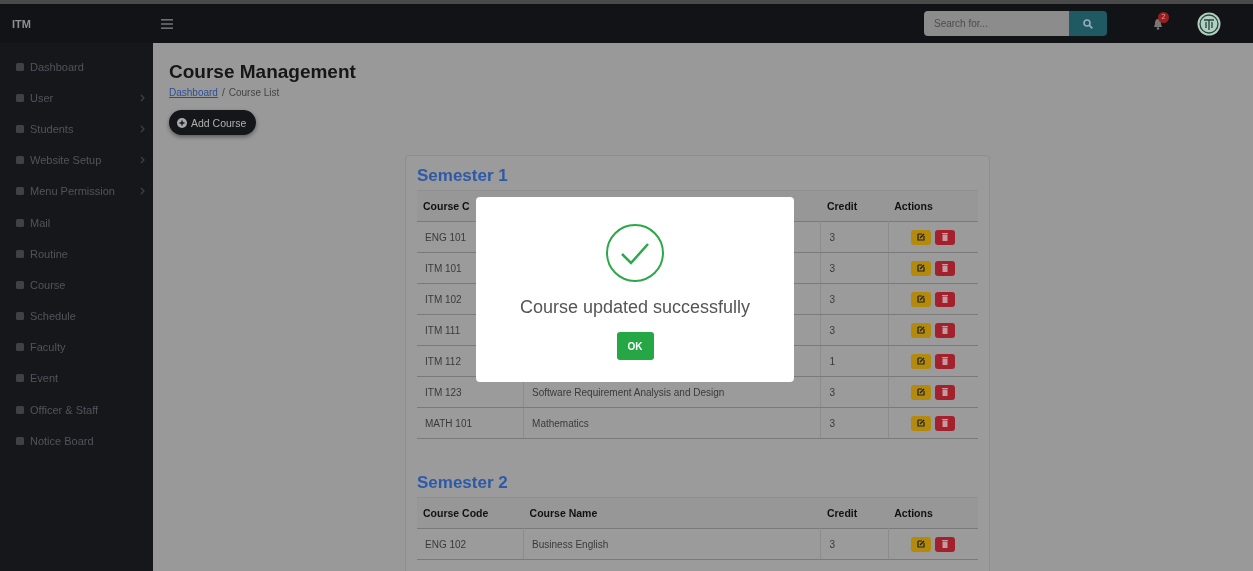 Image resolution: width=1253 pixels, height=571 pixels. Describe the element at coordinates (254, 92) in the screenshot. I see `breadcrumb-current: Course List` at that location.